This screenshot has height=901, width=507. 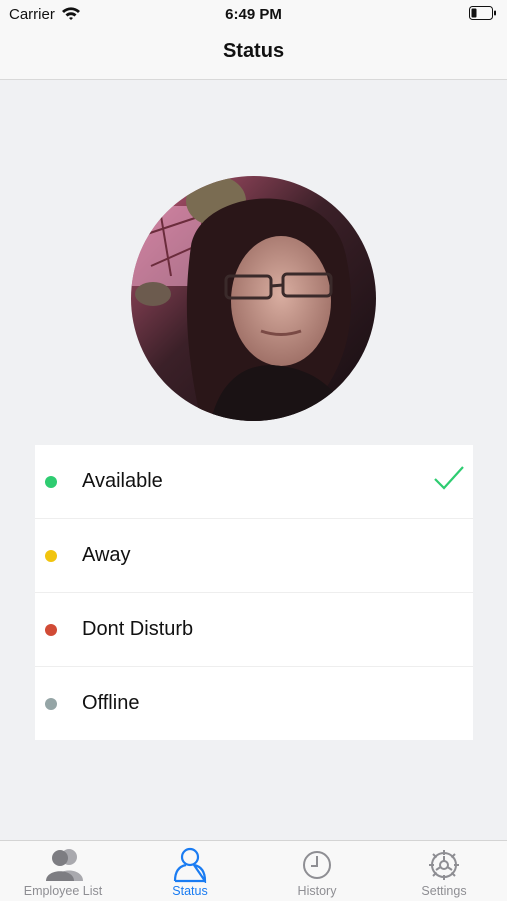 I want to click on tab-bar: Employee List Status History Settings, so click(x=253, y=870).